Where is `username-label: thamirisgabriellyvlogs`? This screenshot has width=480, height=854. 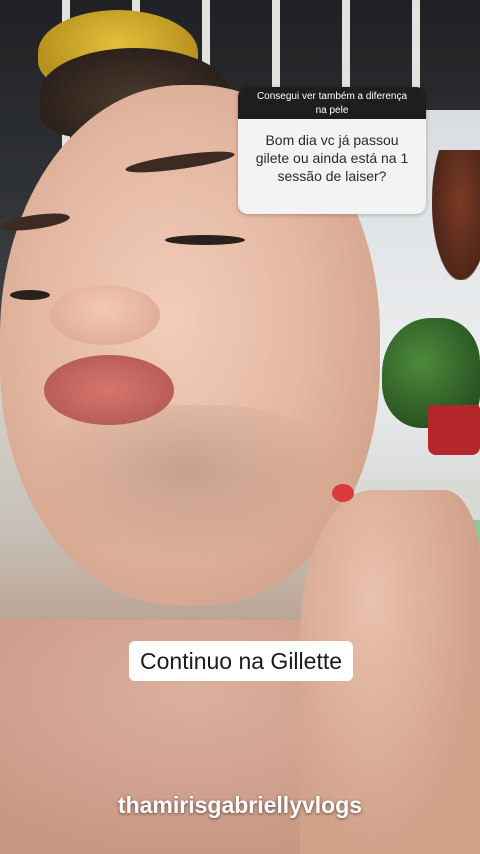
username-label: thamirisgabriellyvlogs is located at coordinates (240, 805).